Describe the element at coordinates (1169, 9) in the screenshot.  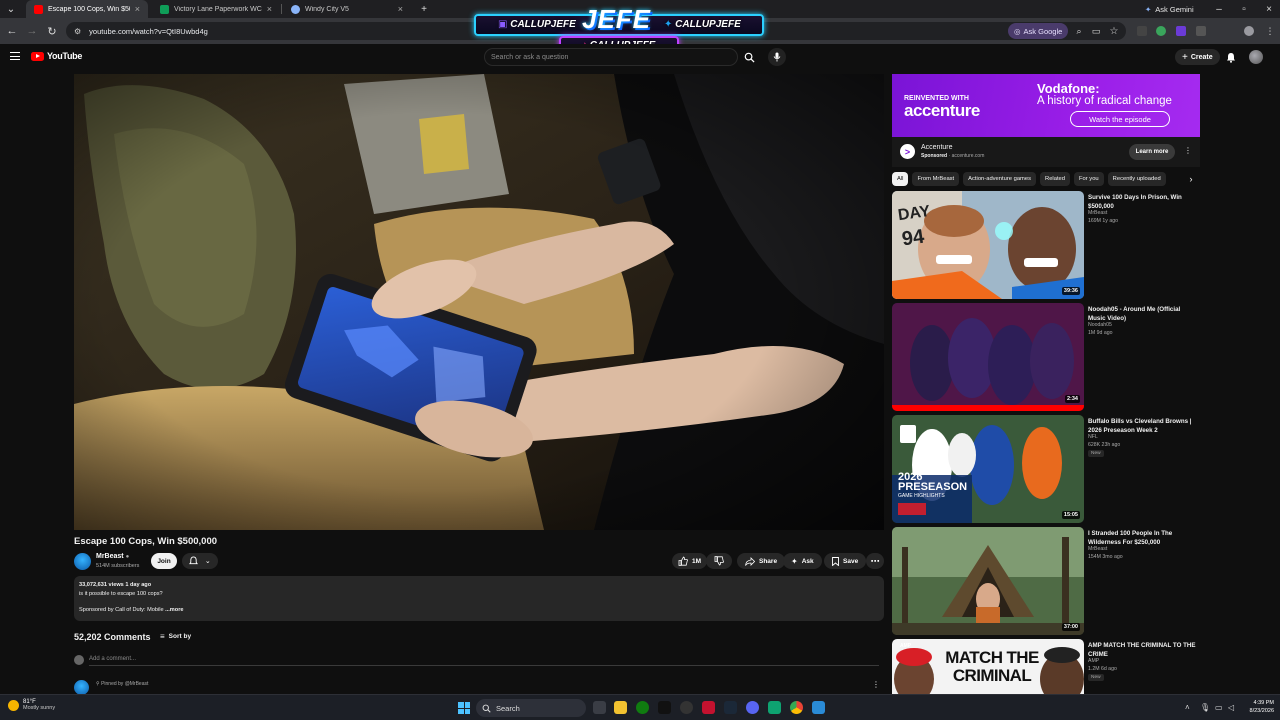
I see `ask-gemini-button: ✦ Ask Gemini` at that location.